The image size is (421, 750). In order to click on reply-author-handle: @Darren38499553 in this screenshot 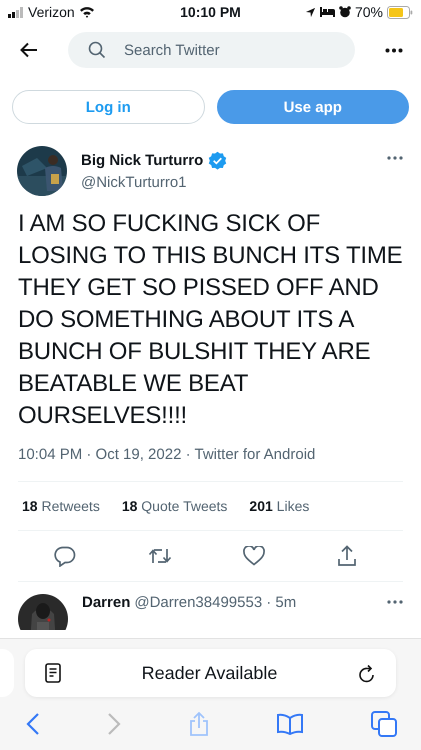, I will do `click(198, 602)`.